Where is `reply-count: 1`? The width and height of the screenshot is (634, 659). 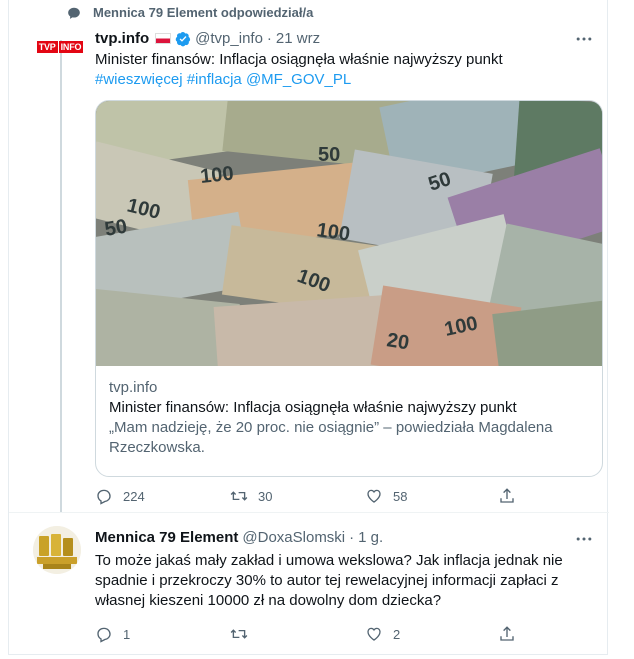
reply-count: 1 is located at coordinates (127, 634).